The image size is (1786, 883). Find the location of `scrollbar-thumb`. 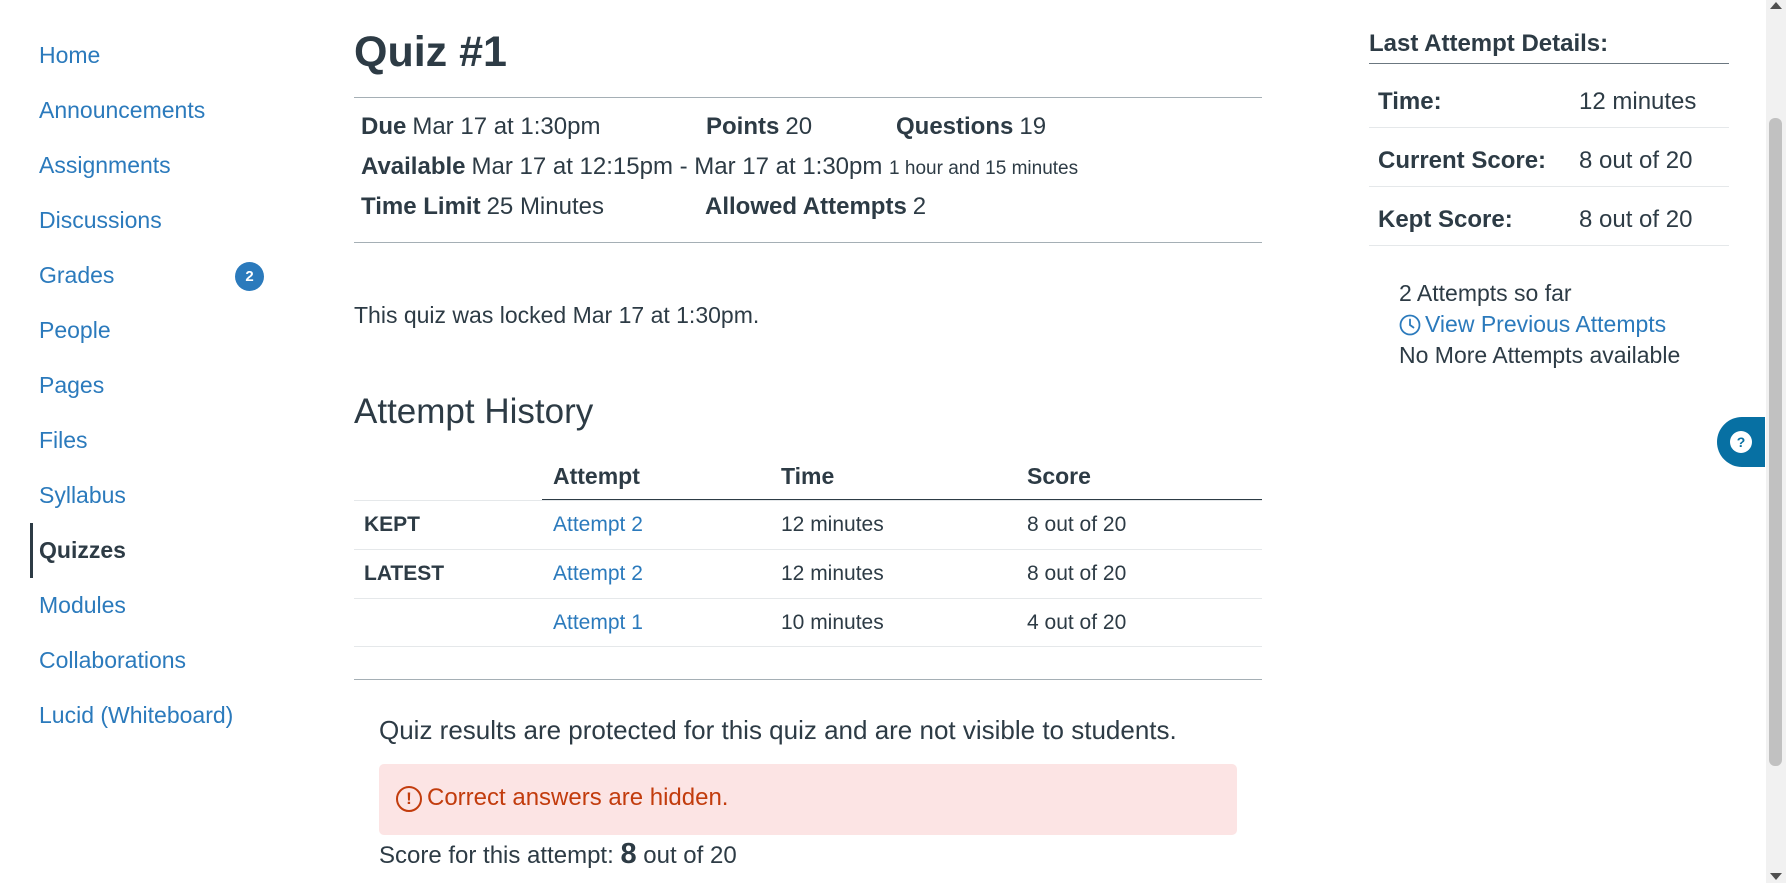

scrollbar-thumb is located at coordinates (1775, 442).